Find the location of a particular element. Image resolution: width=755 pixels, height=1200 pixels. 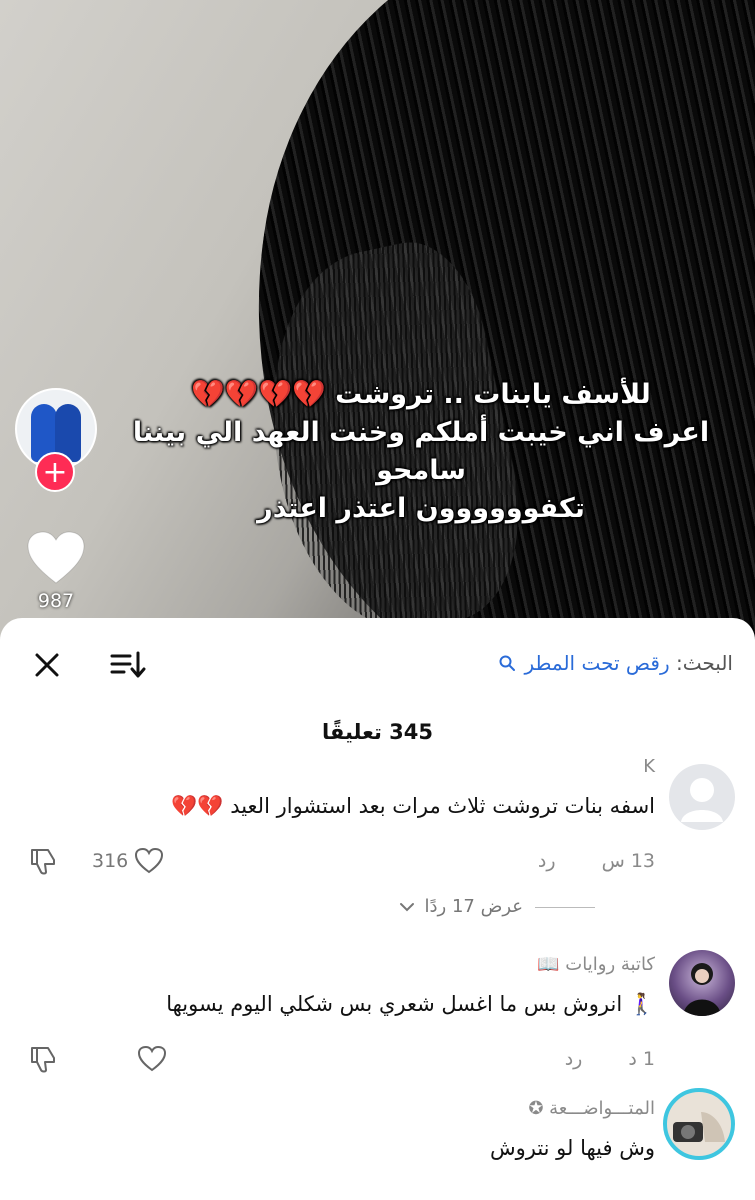

sort-icon is located at coordinates (128, 664).